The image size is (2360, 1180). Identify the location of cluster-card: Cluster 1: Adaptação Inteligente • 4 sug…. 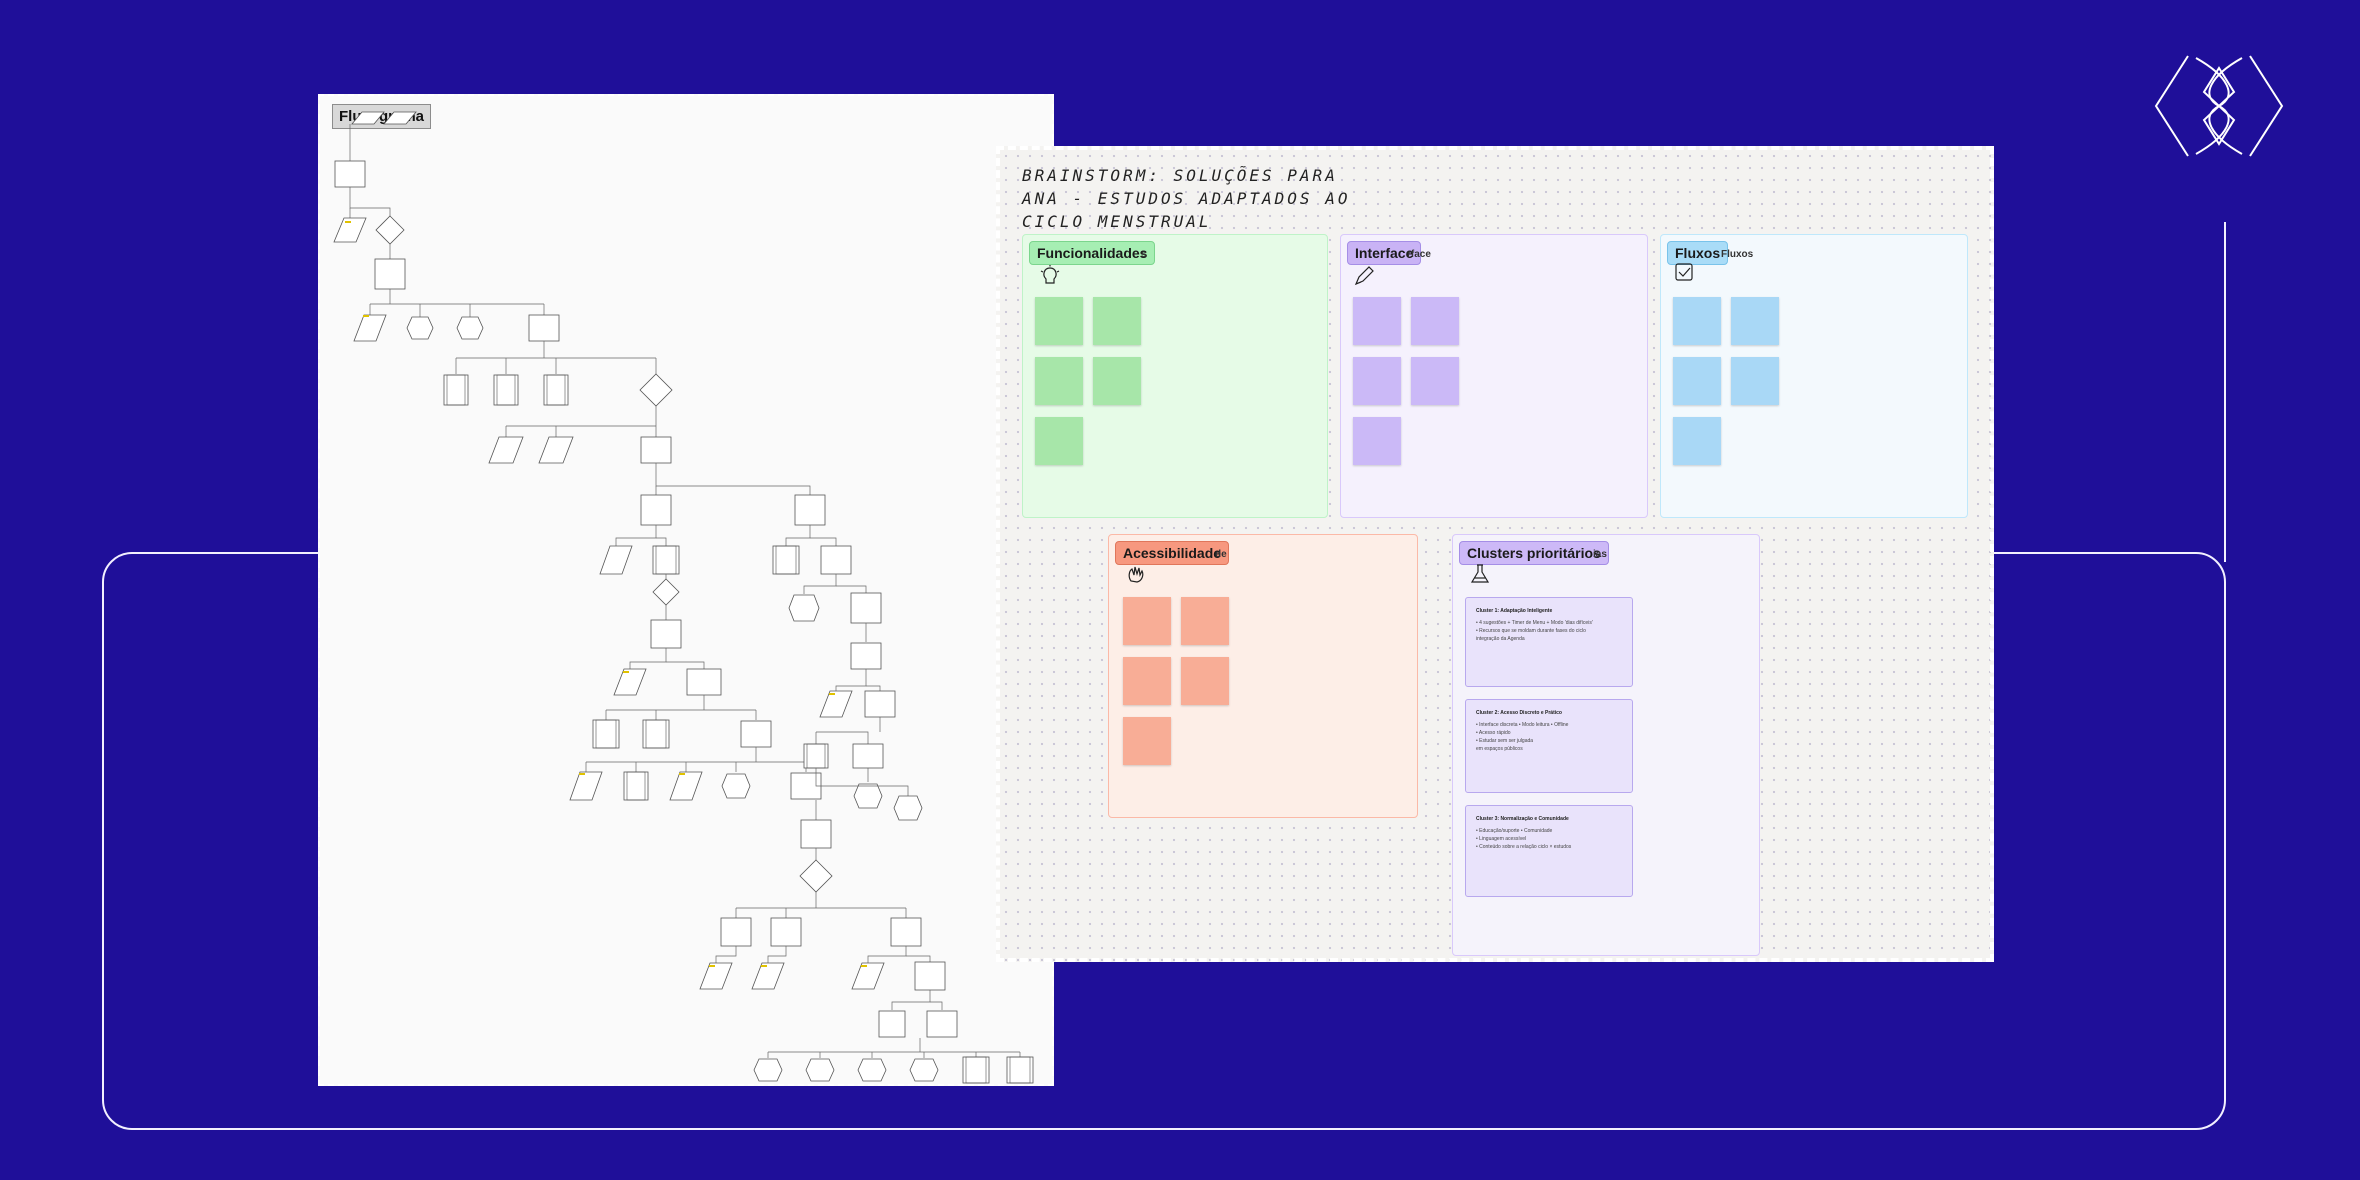
(1549, 642).